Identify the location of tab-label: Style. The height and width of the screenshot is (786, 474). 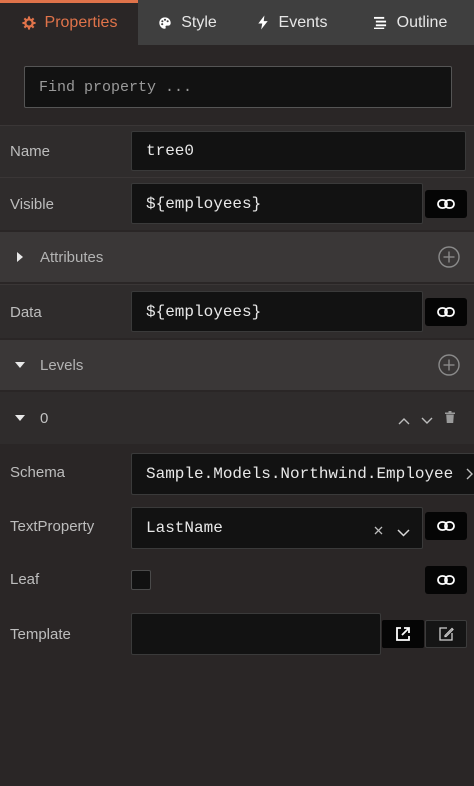
(199, 22).